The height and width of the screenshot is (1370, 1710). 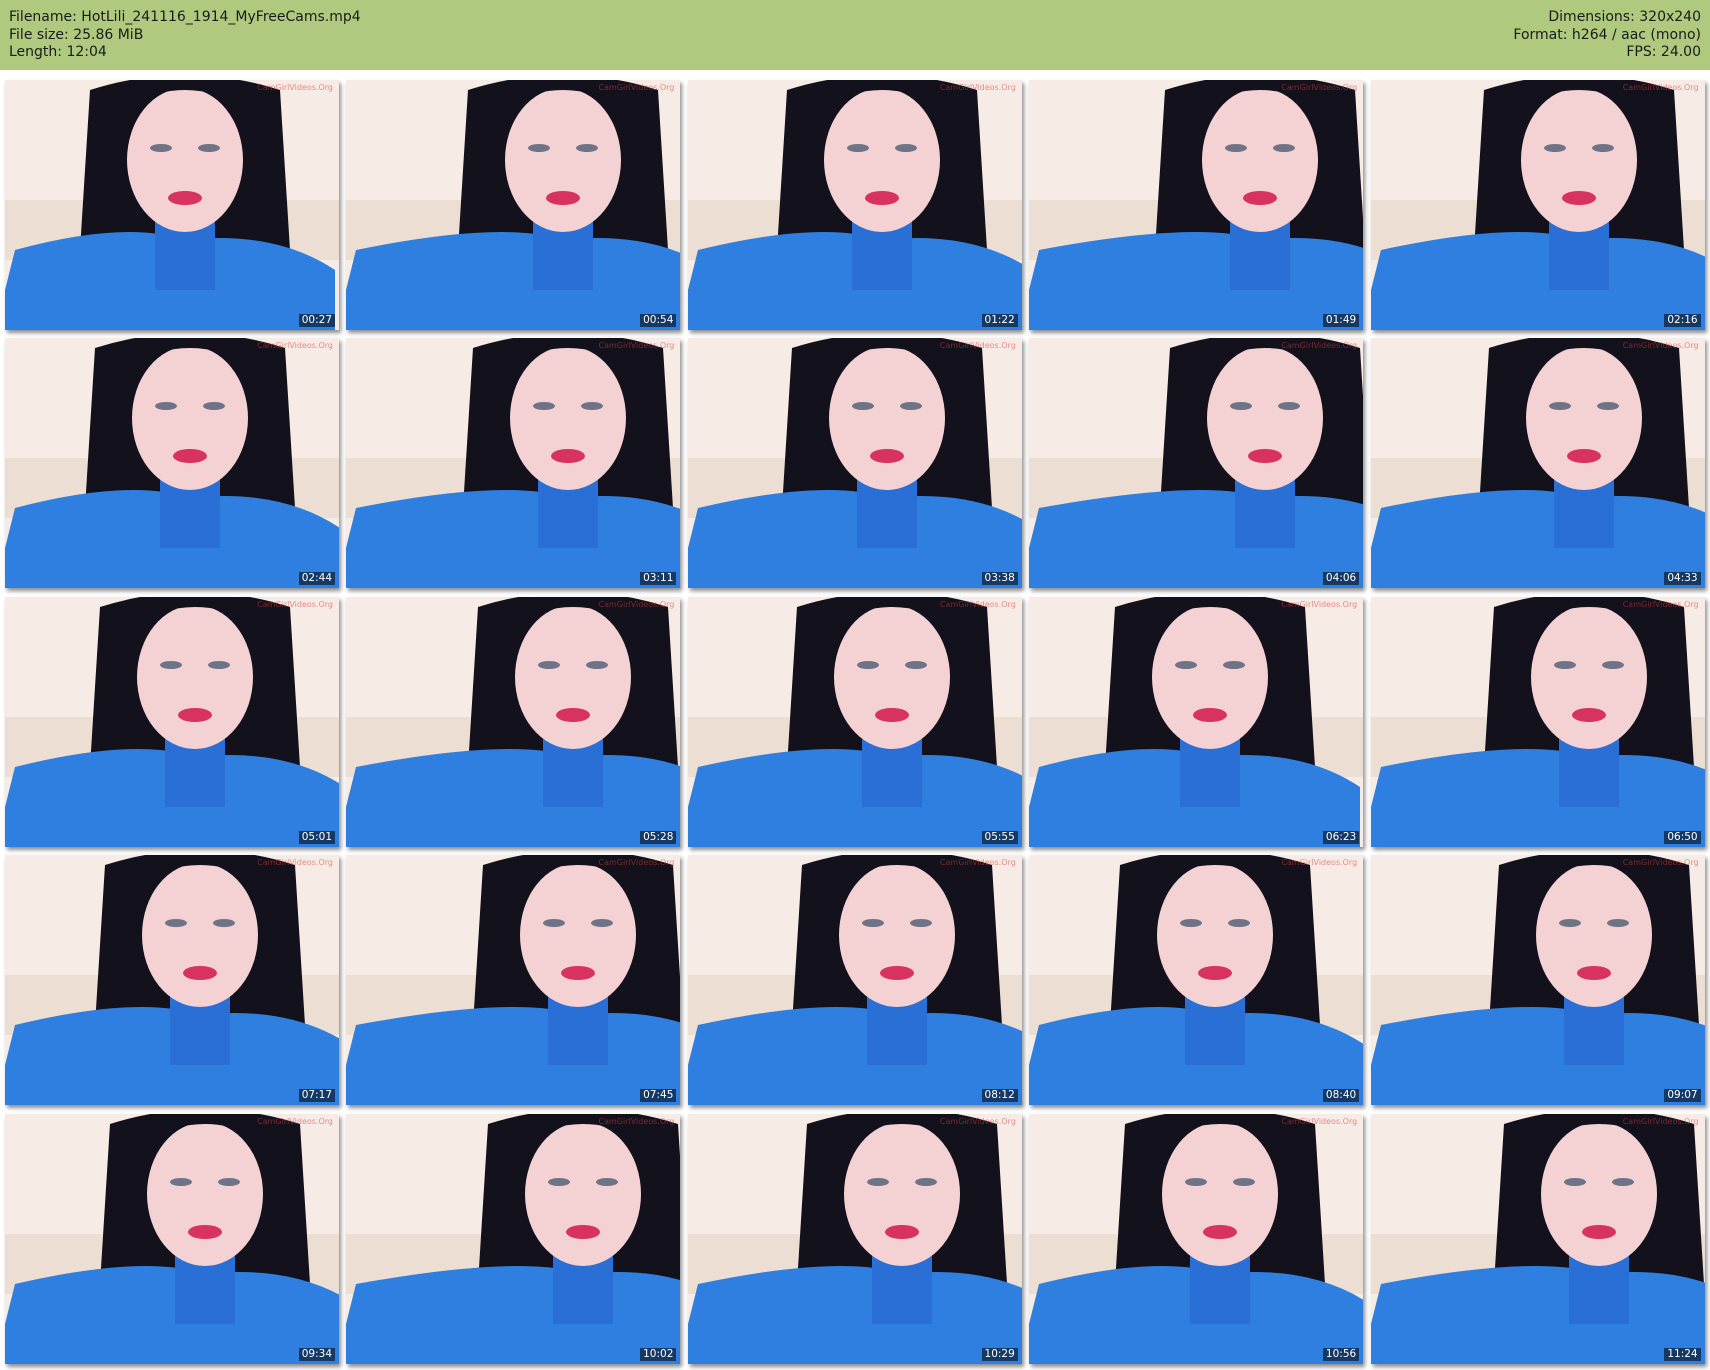 What do you see at coordinates (658, 579) in the screenshot?
I see `timestamp-label: 03:11` at bounding box center [658, 579].